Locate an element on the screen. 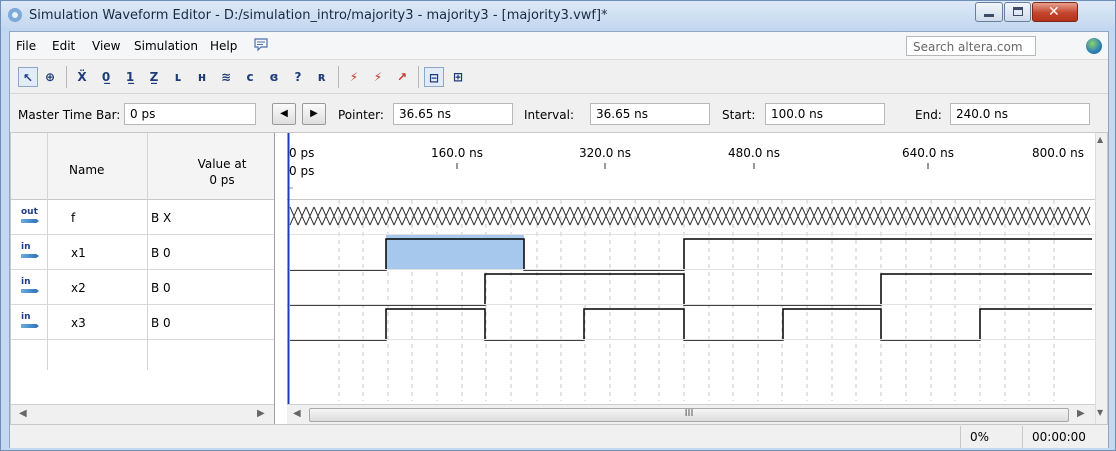  snap-to-grid-icon: ⊟ is located at coordinates (434, 77).